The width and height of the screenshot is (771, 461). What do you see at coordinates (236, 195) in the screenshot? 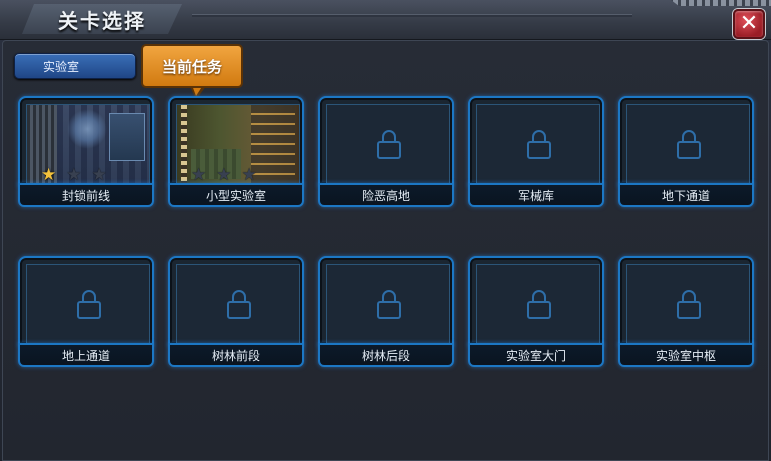
I see `level-name: 小型实验室` at bounding box center [236, 195].